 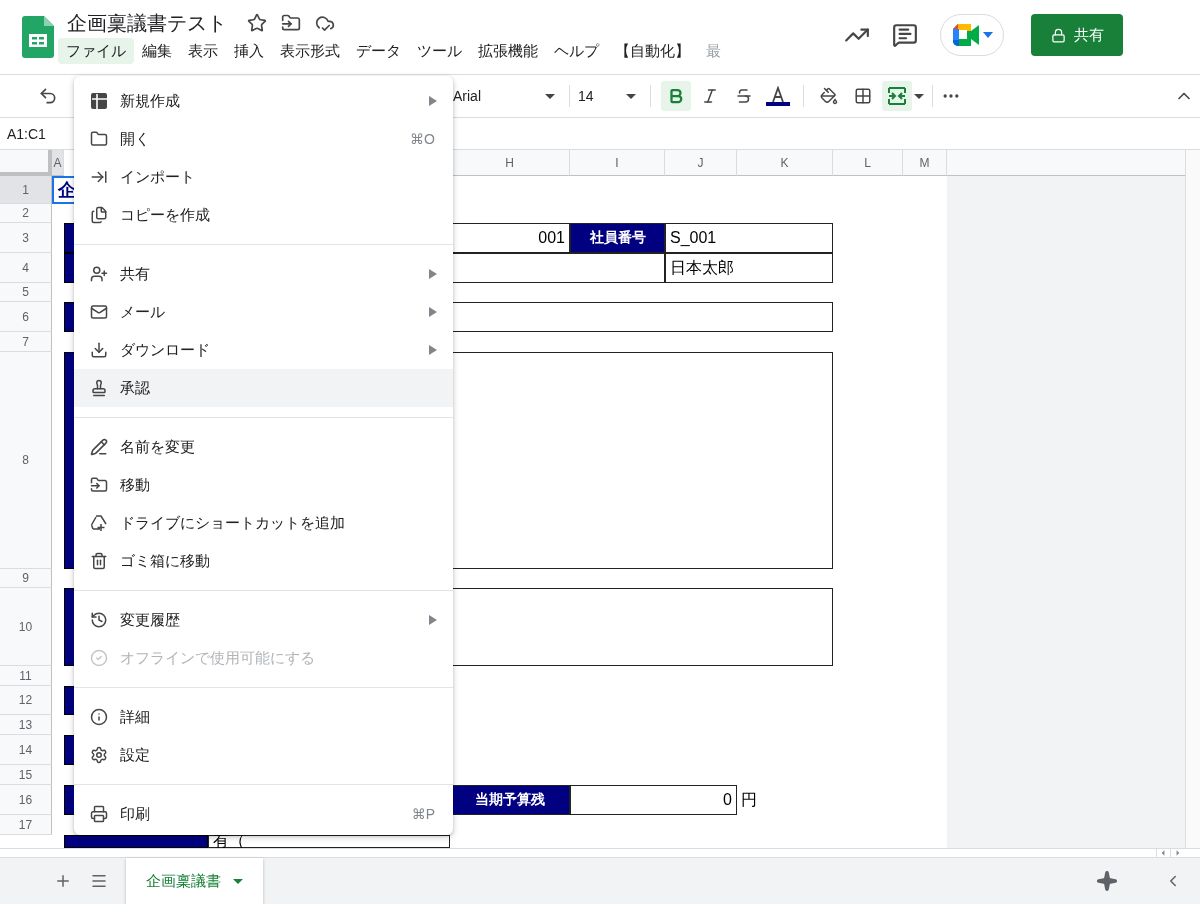 I want to click on row-header: 1, so click(x=26, y=190).